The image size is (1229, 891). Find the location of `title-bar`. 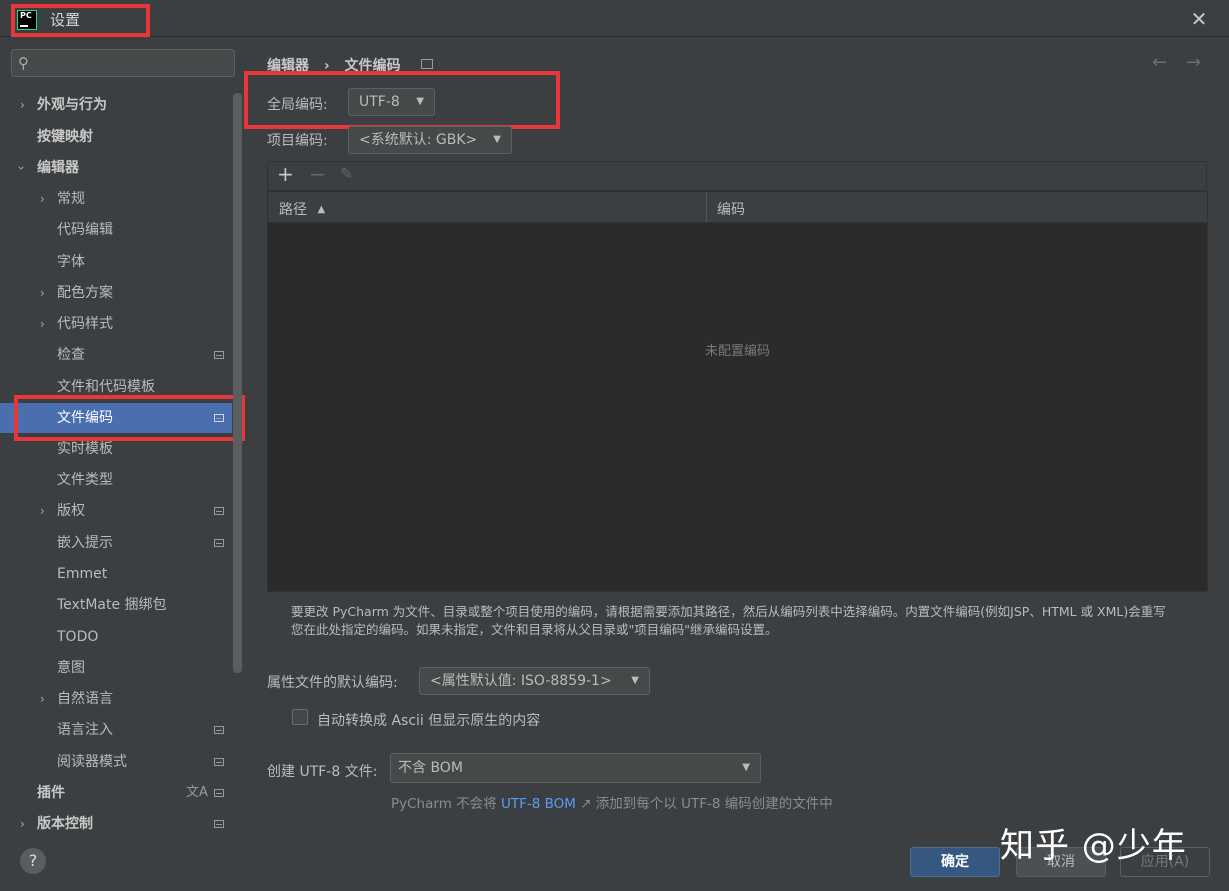

title-bar is located at coordinates (614, 18).